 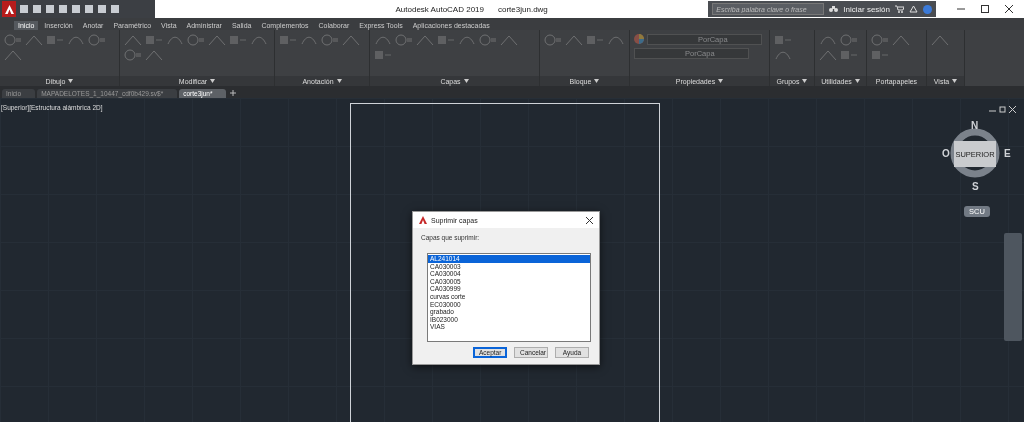 I want to click on compass-label: E, so click(x=1007, y=153).